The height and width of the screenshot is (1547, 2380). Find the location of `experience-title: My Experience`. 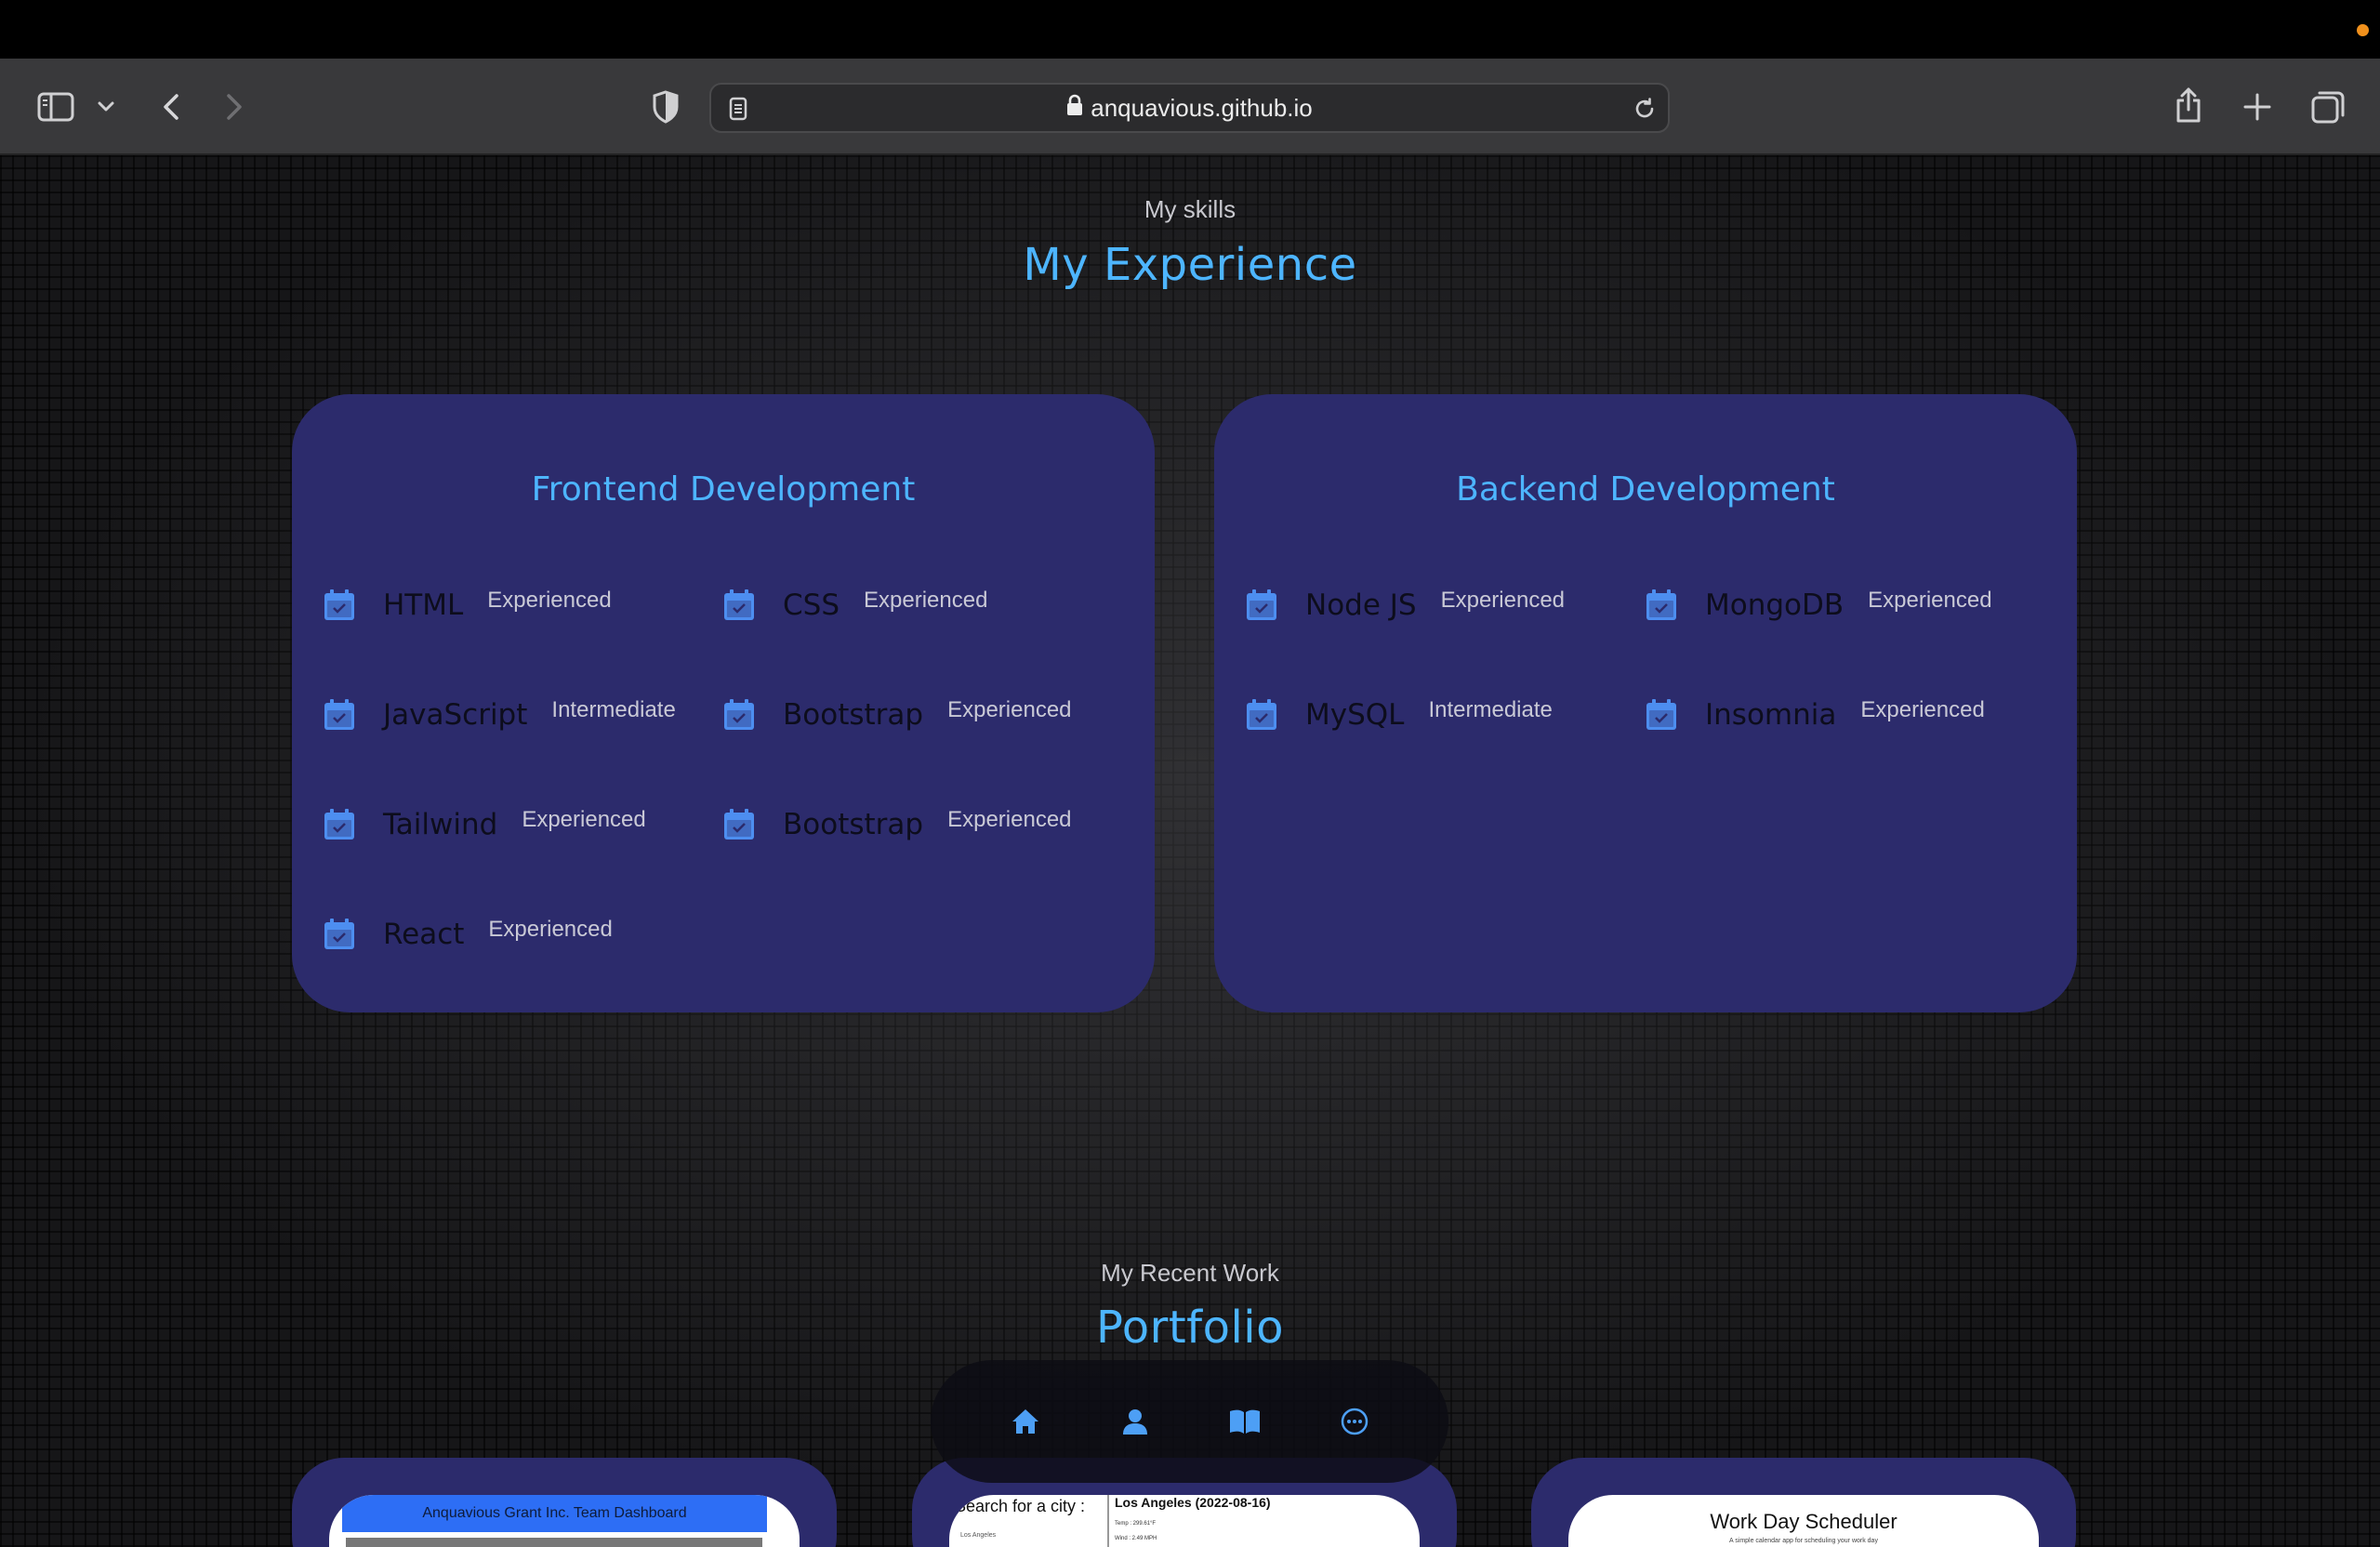

experience-title: My Experience is located at coordinates (1190, 265).